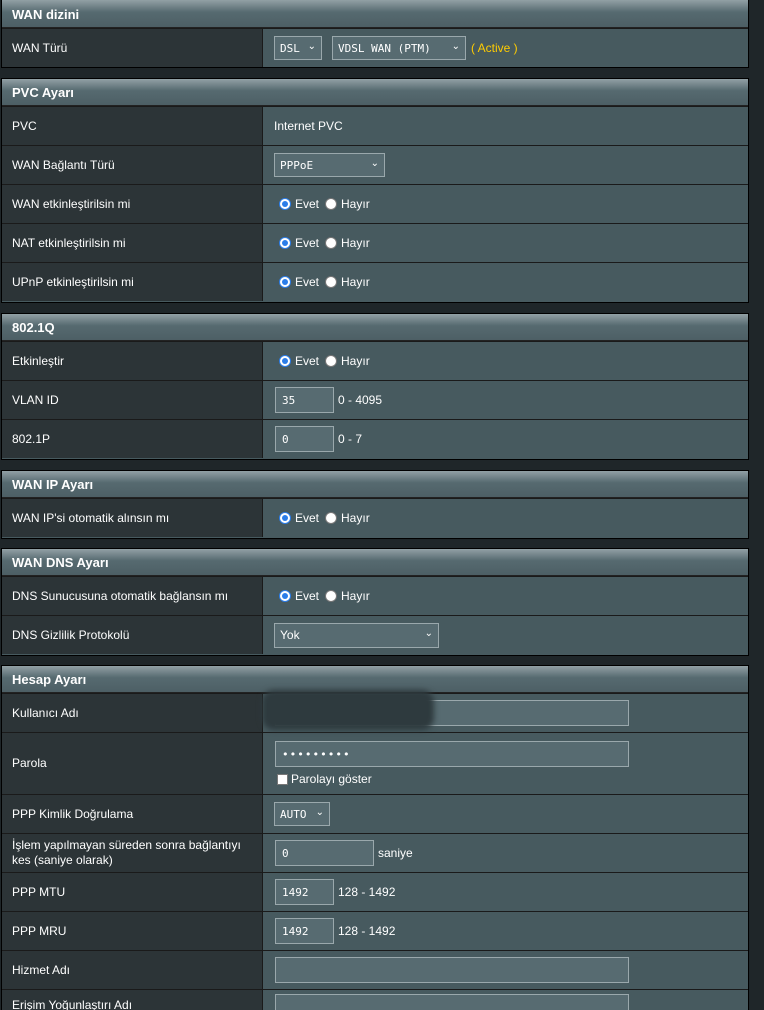  I want to click on conn-type-label: WAN Bağlantı Türü, so click(132, 165).